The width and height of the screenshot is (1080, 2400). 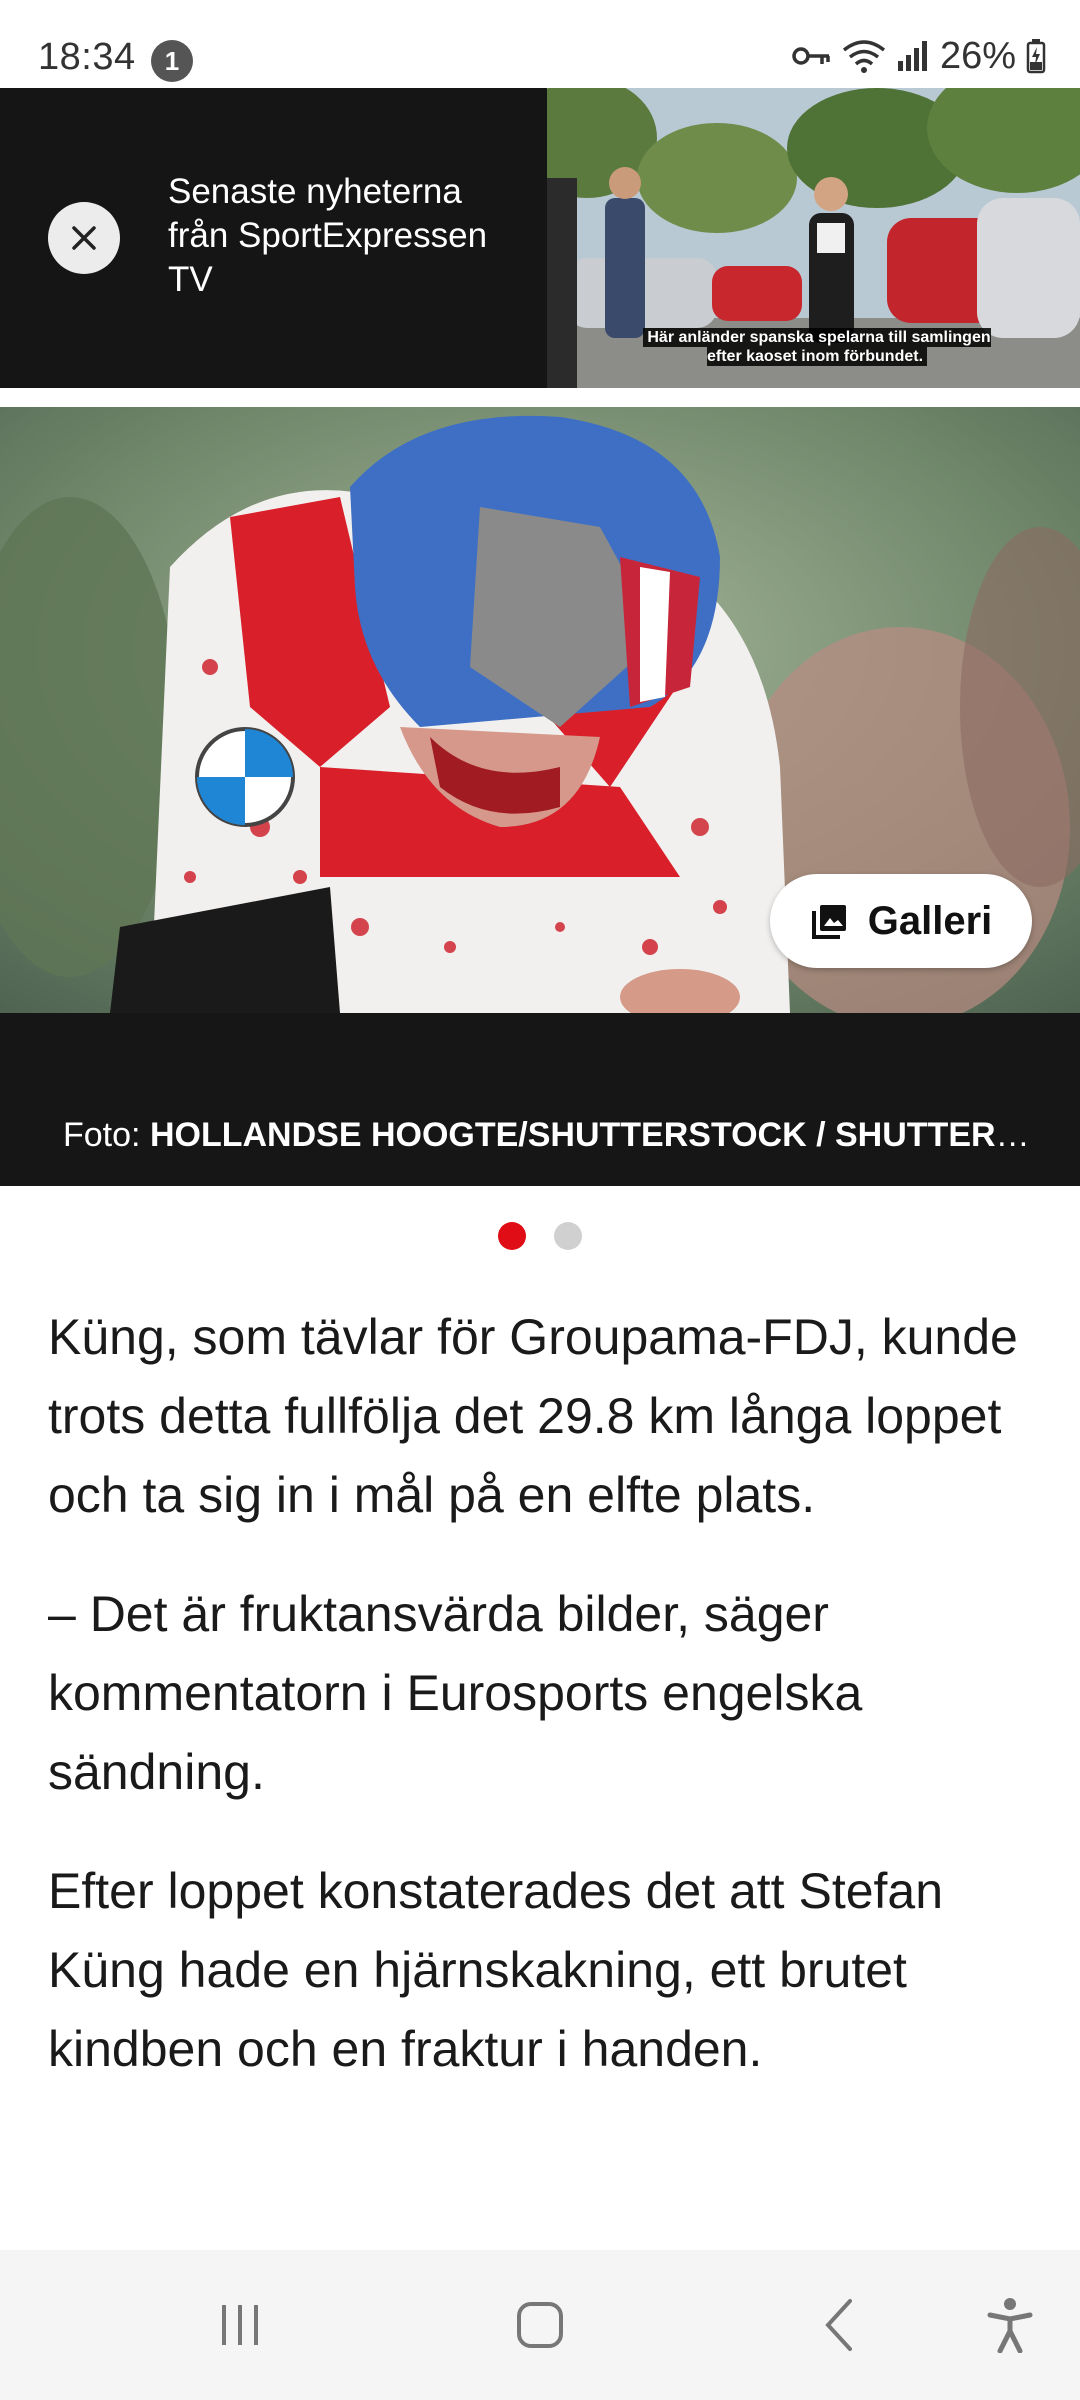 I want to click on recent-apps-icon, so click(x=240, y=2325).